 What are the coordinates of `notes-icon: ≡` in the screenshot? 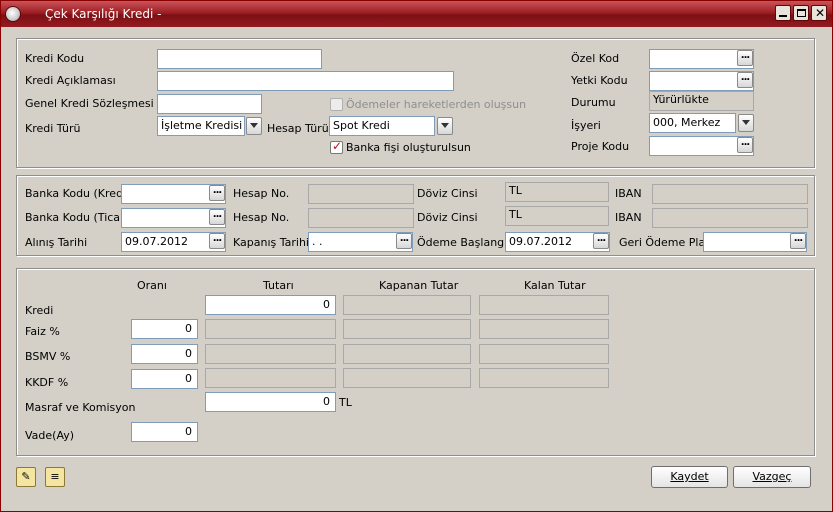 It's located at (55, 476).